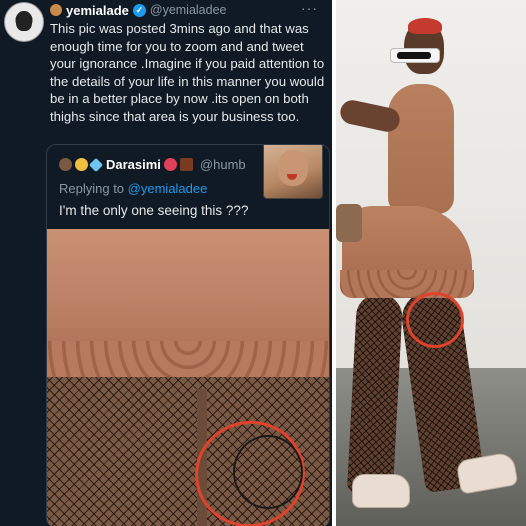 Image resolution: width=526 pixels, height=526 pixels. Describe the element at coordinates (407, 284) in the screenshot. I see `dress-ruffle` at that location.